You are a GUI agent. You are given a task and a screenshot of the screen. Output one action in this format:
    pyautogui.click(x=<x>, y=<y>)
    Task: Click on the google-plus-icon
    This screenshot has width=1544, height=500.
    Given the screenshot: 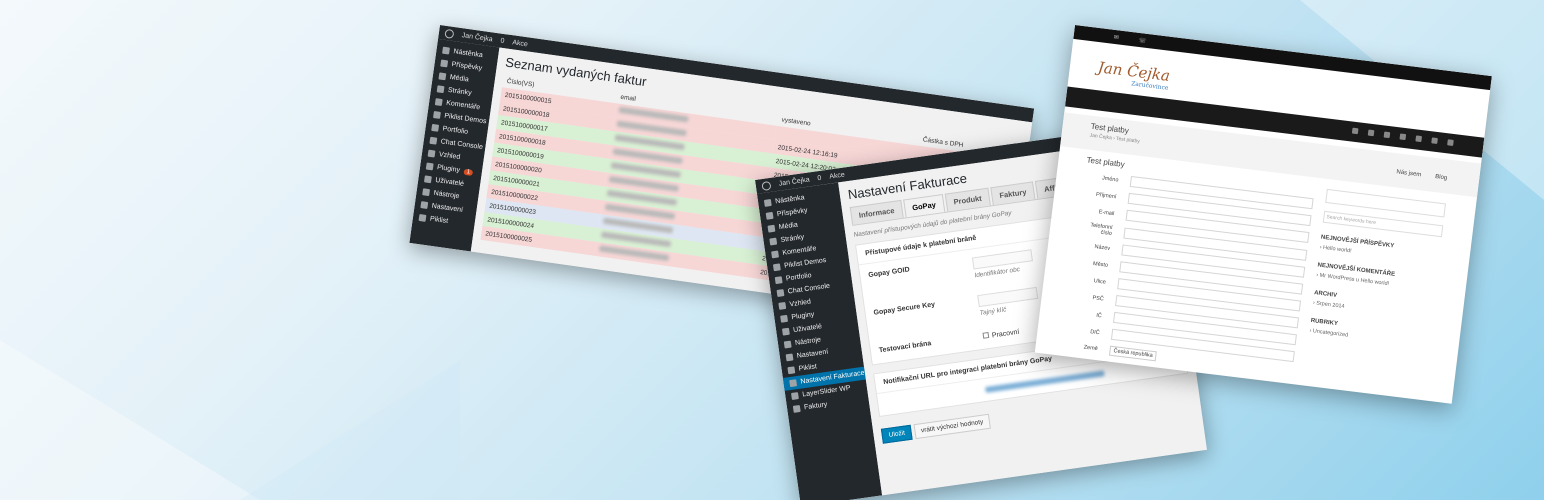 What is the action you would take?
    pyautogui.click(x=1387, y=135)
    